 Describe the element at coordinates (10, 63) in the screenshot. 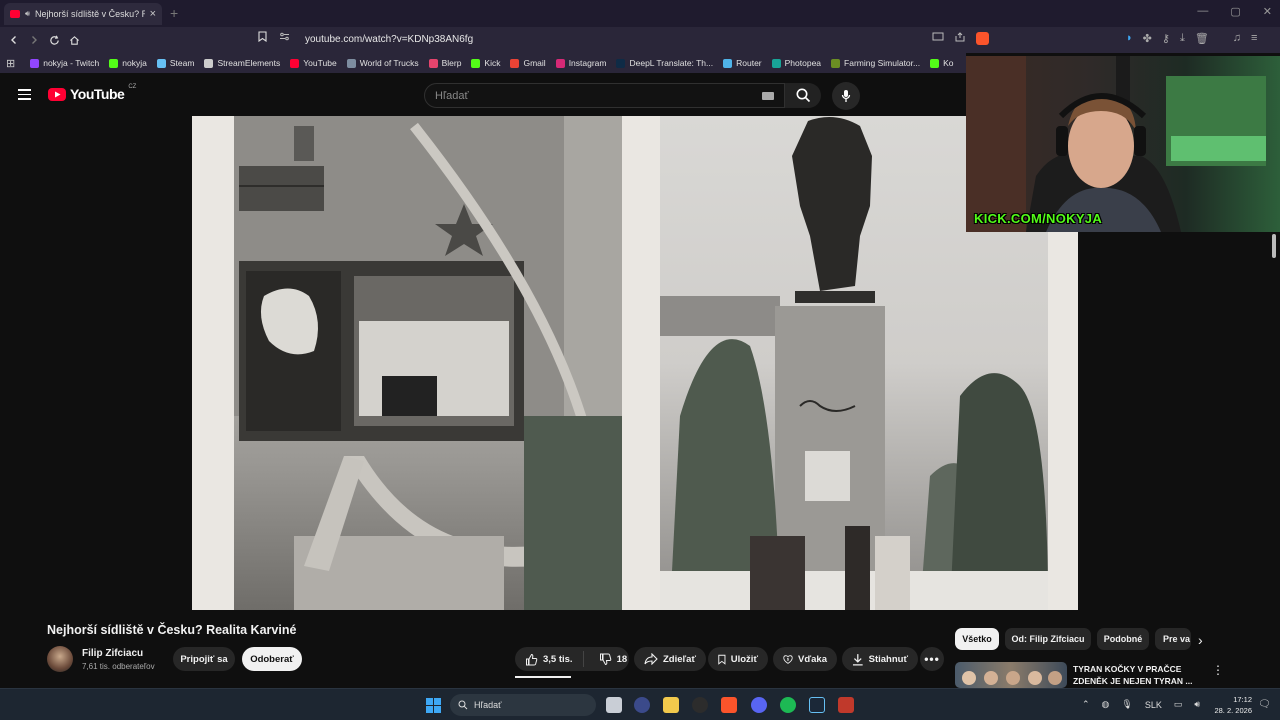

I see `apps-grid-icon: ⊞` at that location.